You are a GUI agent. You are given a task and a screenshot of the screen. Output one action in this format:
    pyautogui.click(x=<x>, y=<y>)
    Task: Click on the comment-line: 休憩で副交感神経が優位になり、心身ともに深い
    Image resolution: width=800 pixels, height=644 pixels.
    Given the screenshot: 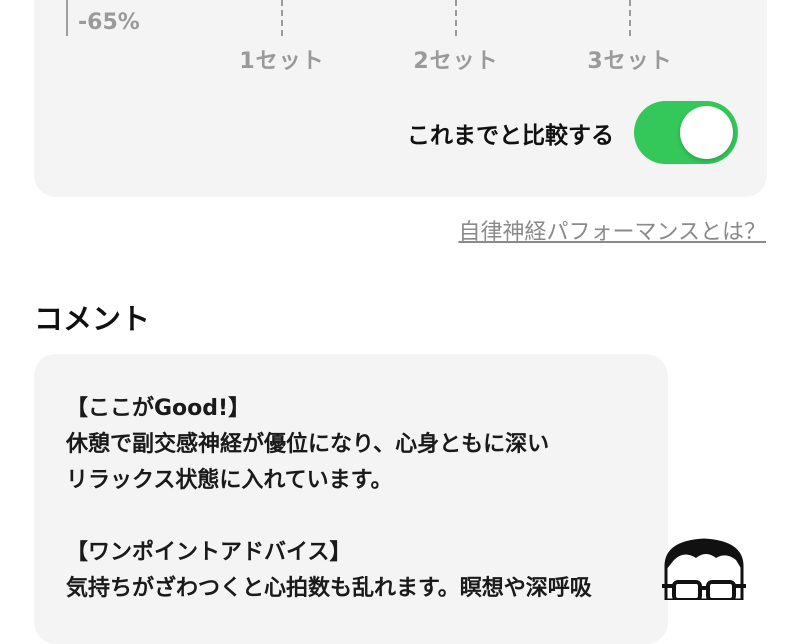 What is the action you would take?
    pyautogui.click(x=308, y=444)
    